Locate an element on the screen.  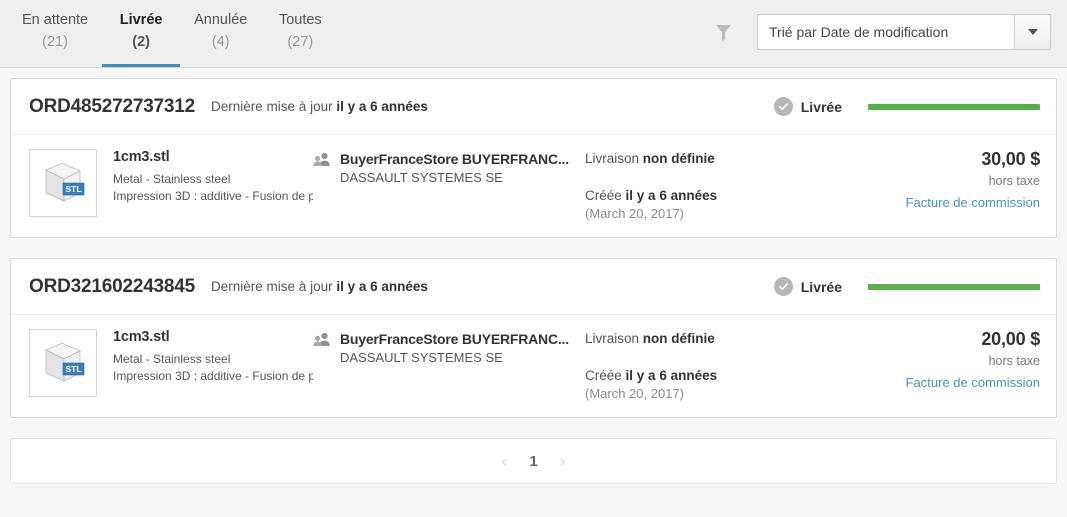
funnel-icon is located at coordinates (723, 32).